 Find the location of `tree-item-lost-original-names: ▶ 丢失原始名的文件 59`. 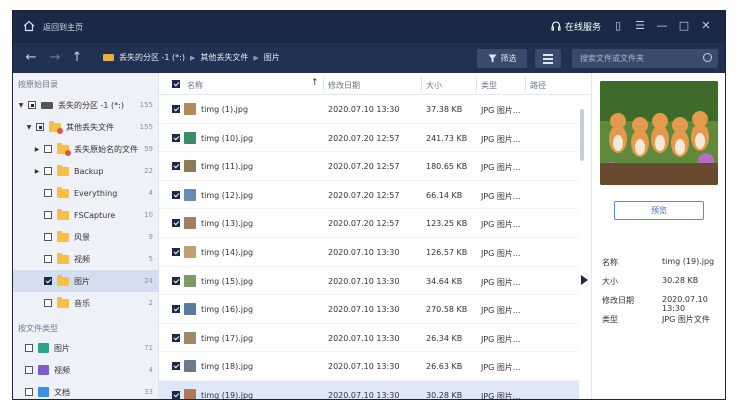

tree-item-lost-original-names: ▶ 丢失原始名的文件 59 is located at coordinates (86, 149).